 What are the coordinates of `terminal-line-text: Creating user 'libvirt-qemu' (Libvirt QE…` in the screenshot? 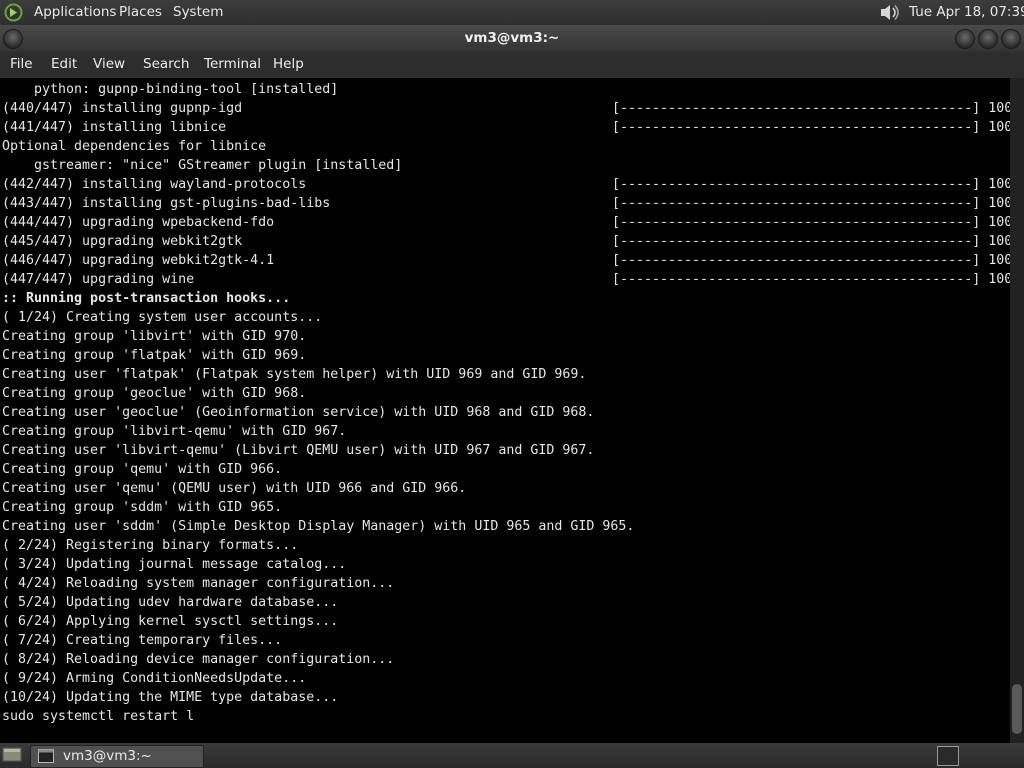 It's located at (298, 450).